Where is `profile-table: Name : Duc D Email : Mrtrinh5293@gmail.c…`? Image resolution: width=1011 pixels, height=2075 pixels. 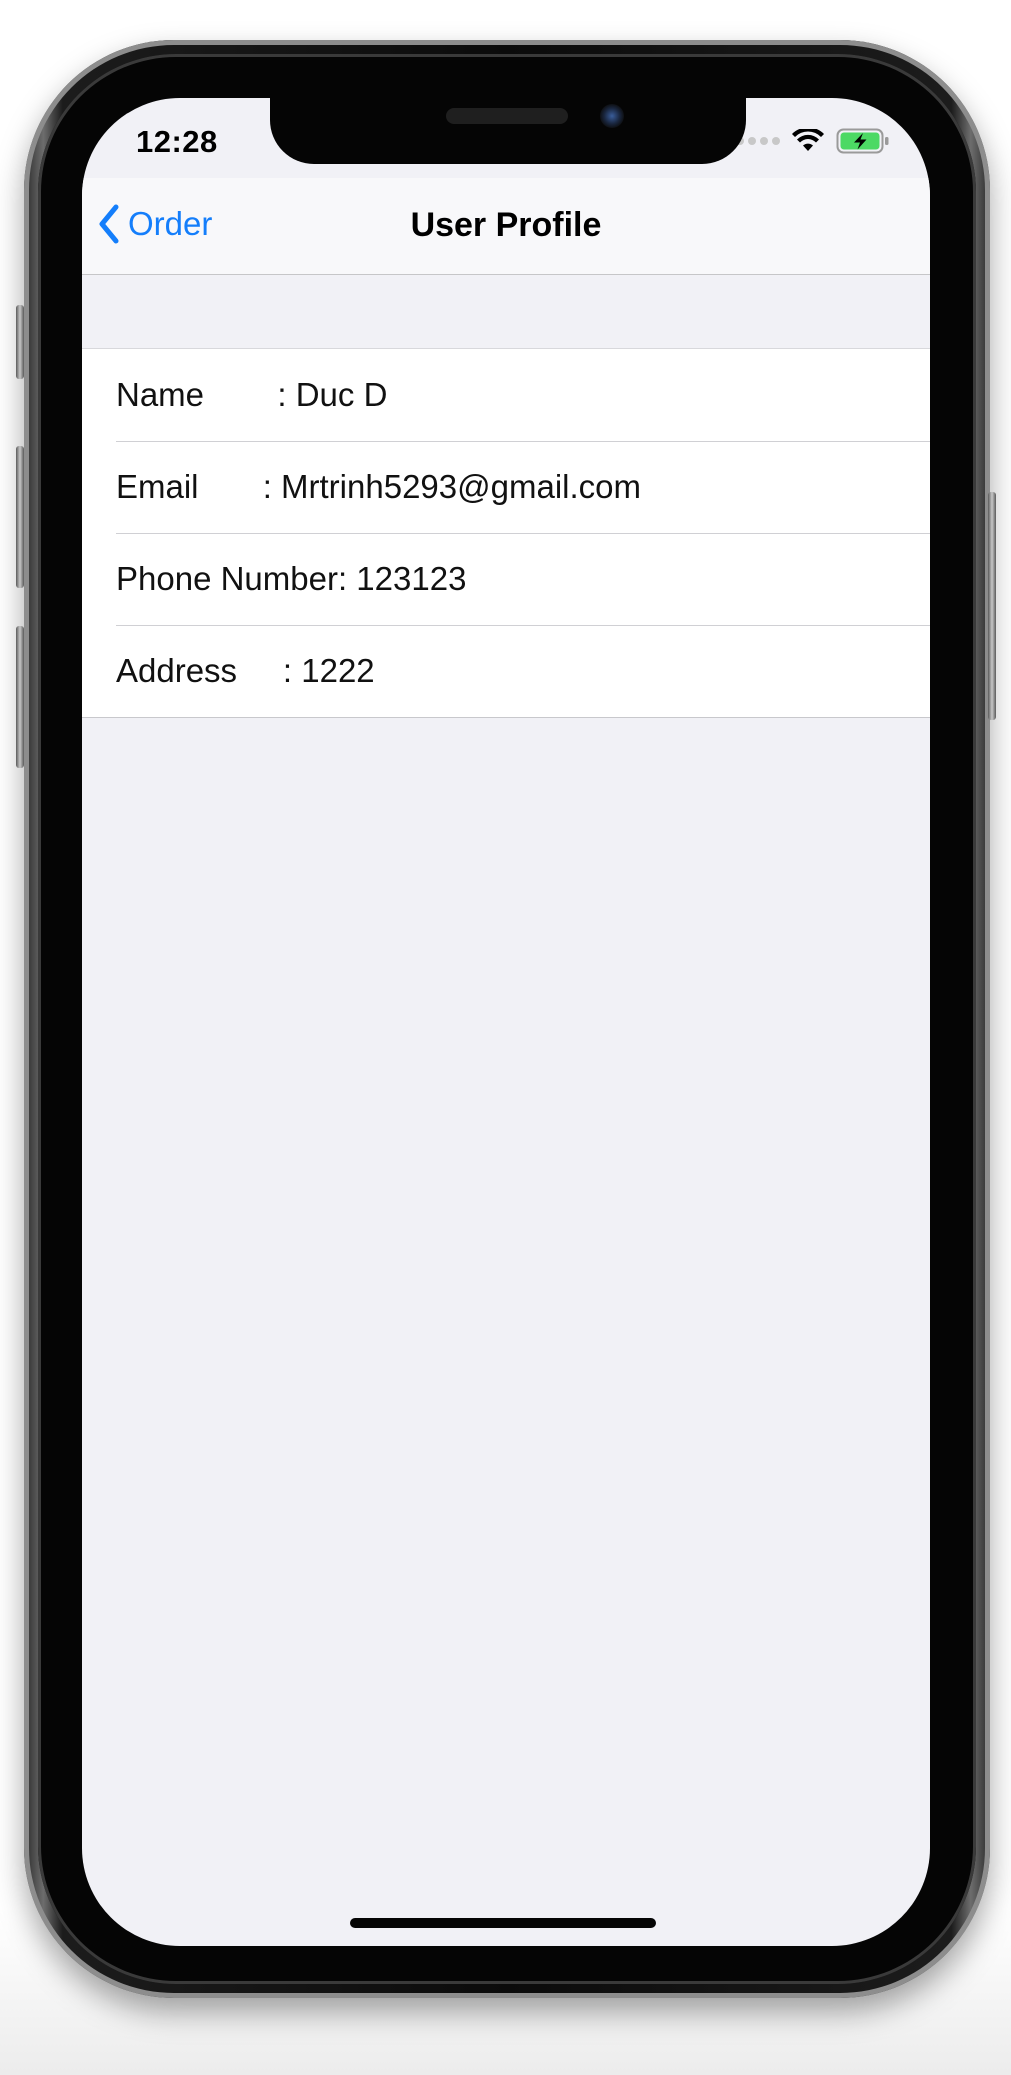 profile-table: Name : Duc D Email : Mrtrinh5293@gmail.c… is located at coordinates (506, 533).